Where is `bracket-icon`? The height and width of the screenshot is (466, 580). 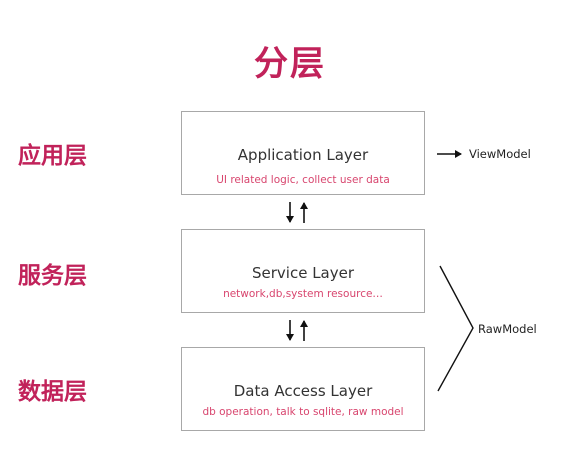
bracket-icon is located at coordinates (455, 328).